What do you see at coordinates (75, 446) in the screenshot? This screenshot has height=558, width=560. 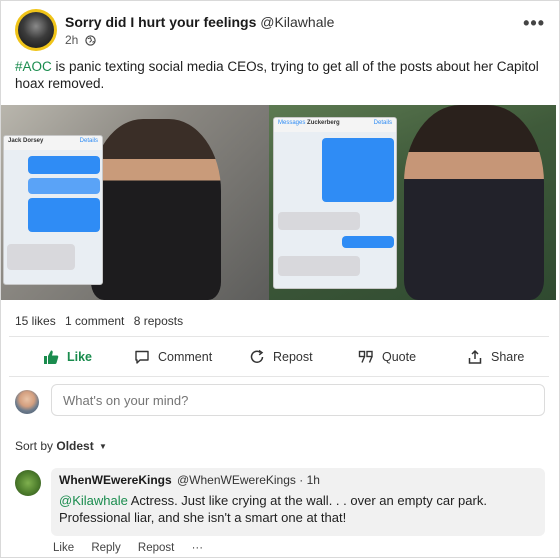 I see `sort-value: Oldest` at bounding box center [75, 446].